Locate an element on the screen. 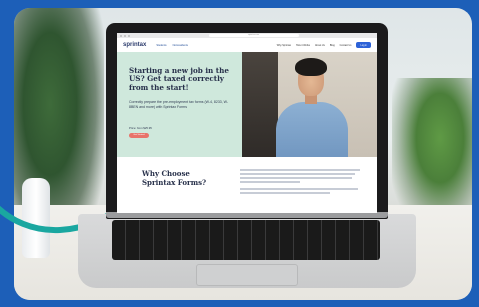  why-section: Why Choose Sprintax Forms? is located at coordinates (247, 185).